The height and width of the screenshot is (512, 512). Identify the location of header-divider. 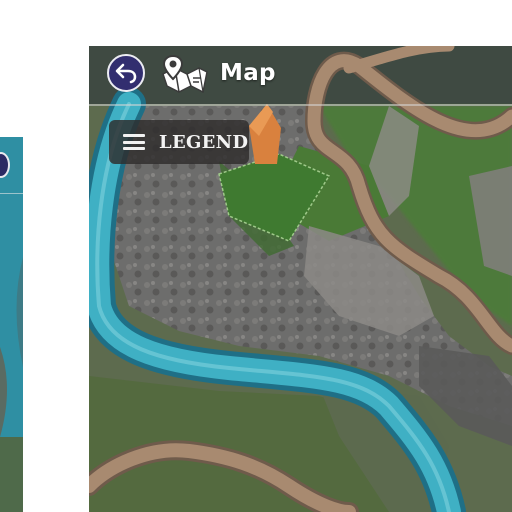
(300, 105).